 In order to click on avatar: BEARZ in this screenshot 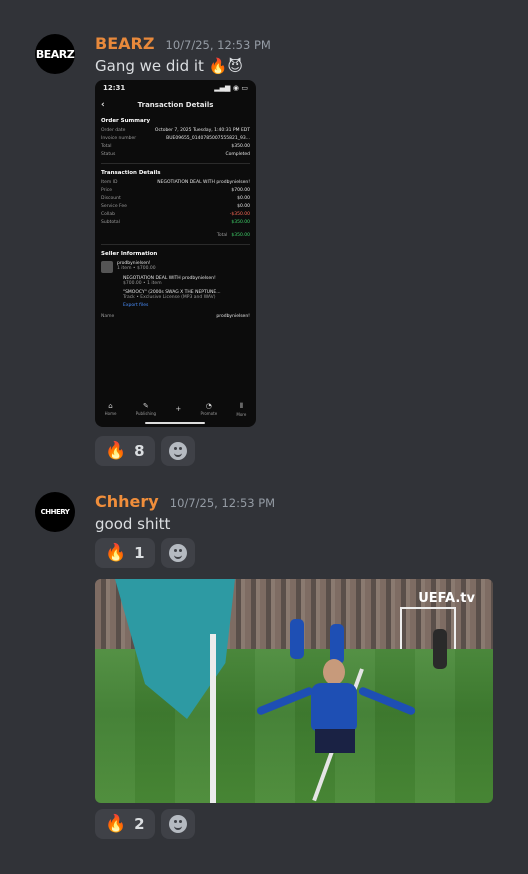, I will do `click(55, 54)`.